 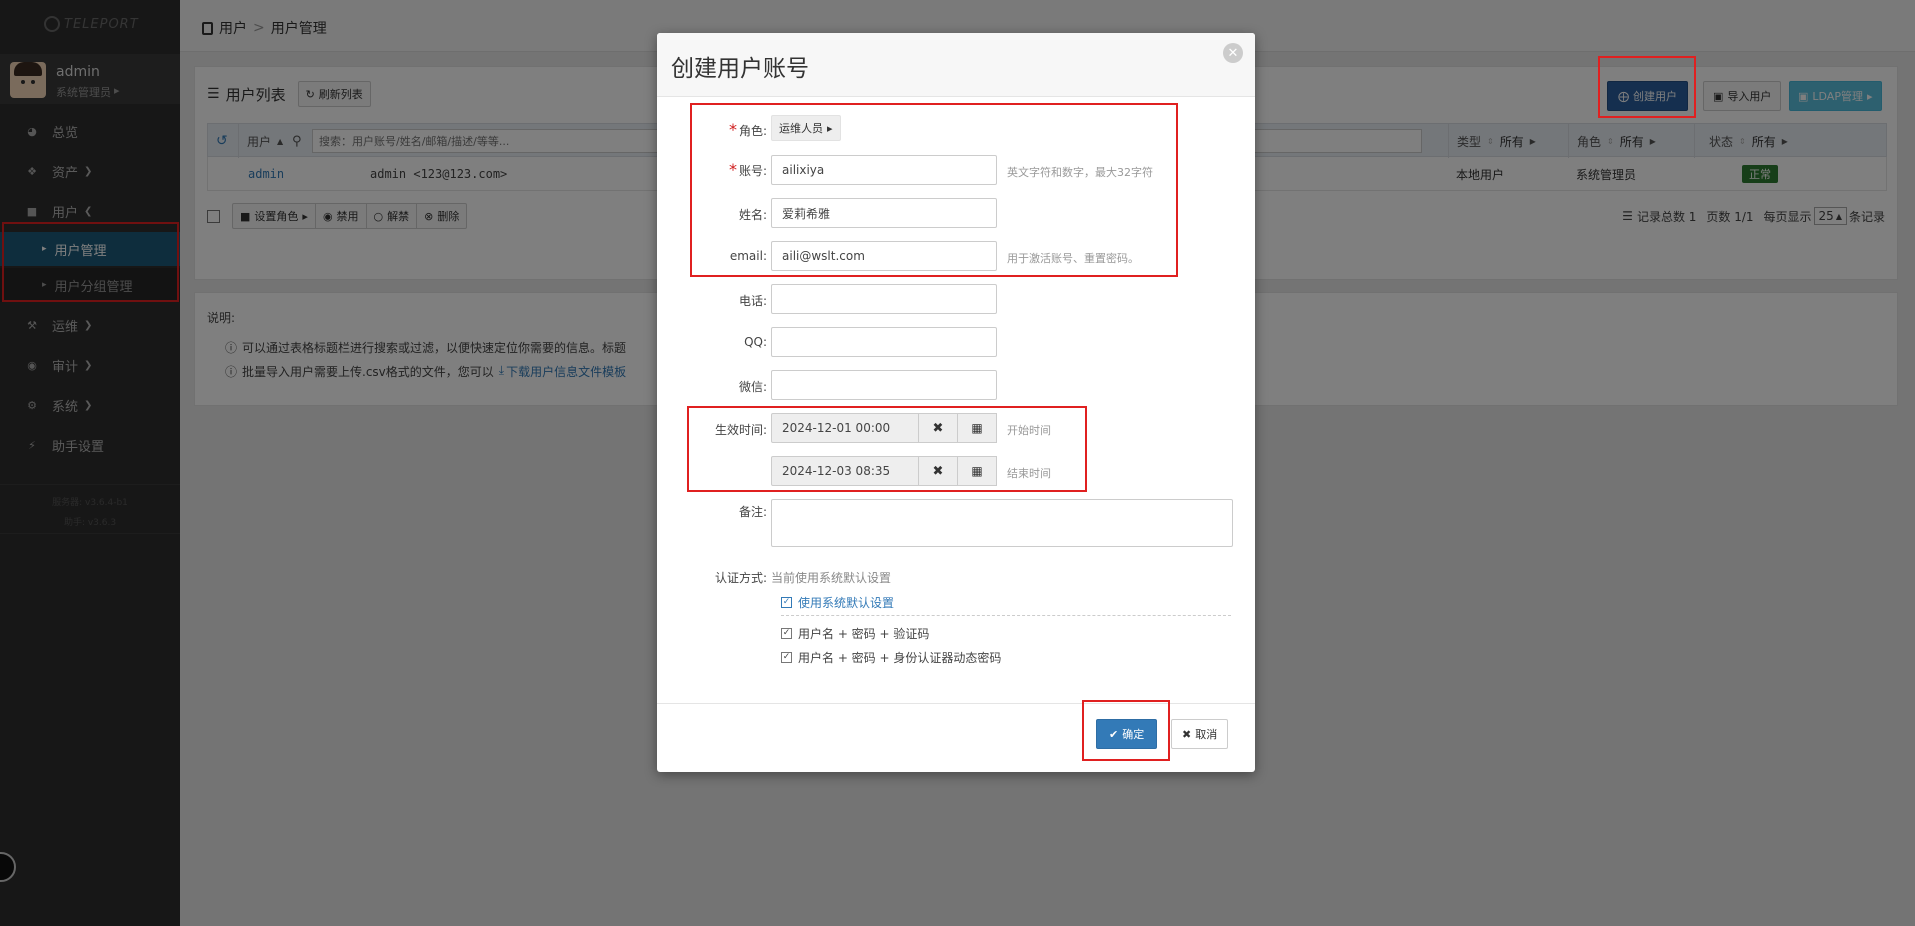 What do you see at coordinates (855, 633) in the screenshot?
I see `auth-option-password-captcha: ✓ 用户名 + 密码 + 验证码` at bounding box center [855, 633].